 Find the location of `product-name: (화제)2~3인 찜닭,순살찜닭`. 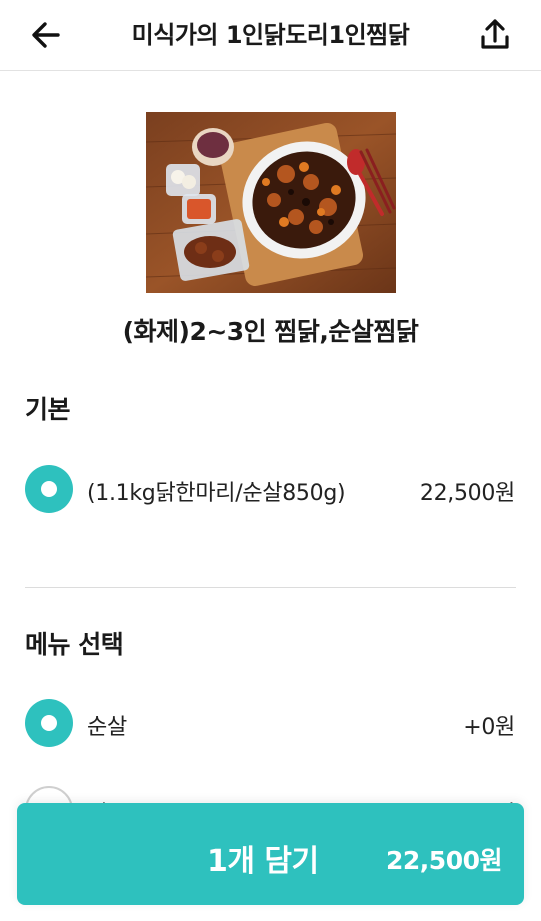

product-name: (화제)2~3인 찜닭,순살찜닭 is located at coordinates (270, 331).